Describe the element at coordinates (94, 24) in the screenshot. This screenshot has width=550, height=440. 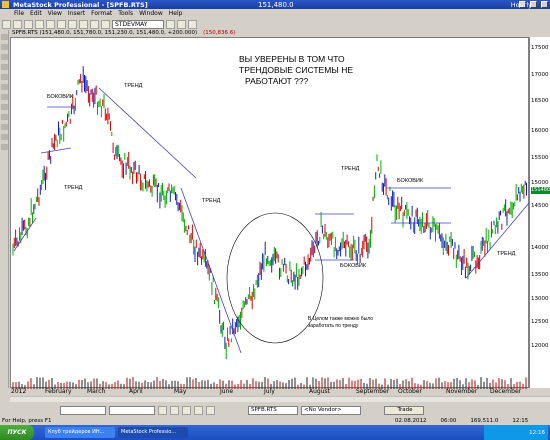
I see `indicator-icon` at that location.